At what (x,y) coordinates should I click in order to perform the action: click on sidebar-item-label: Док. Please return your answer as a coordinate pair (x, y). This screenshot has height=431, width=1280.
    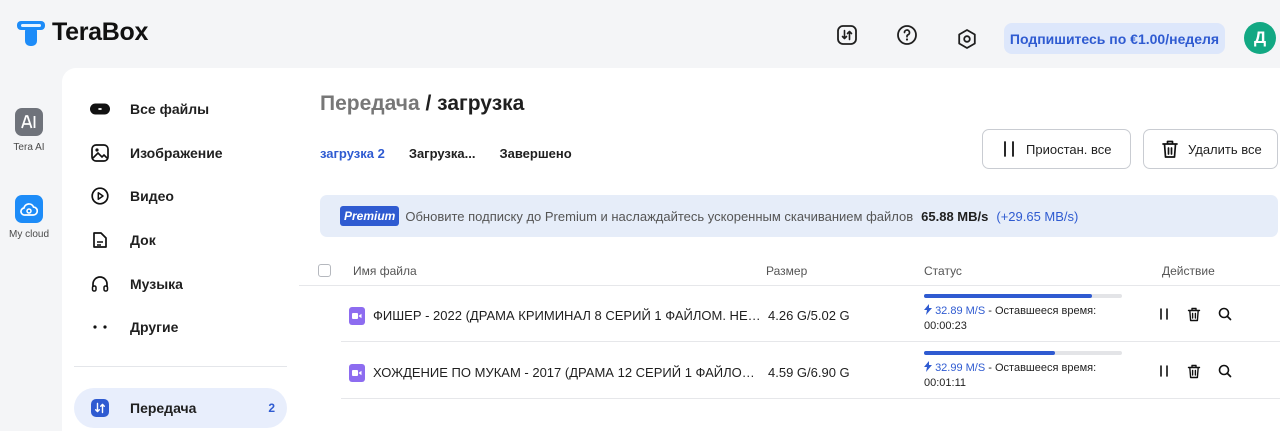
    Looking at the image, I should click on (143, 240).